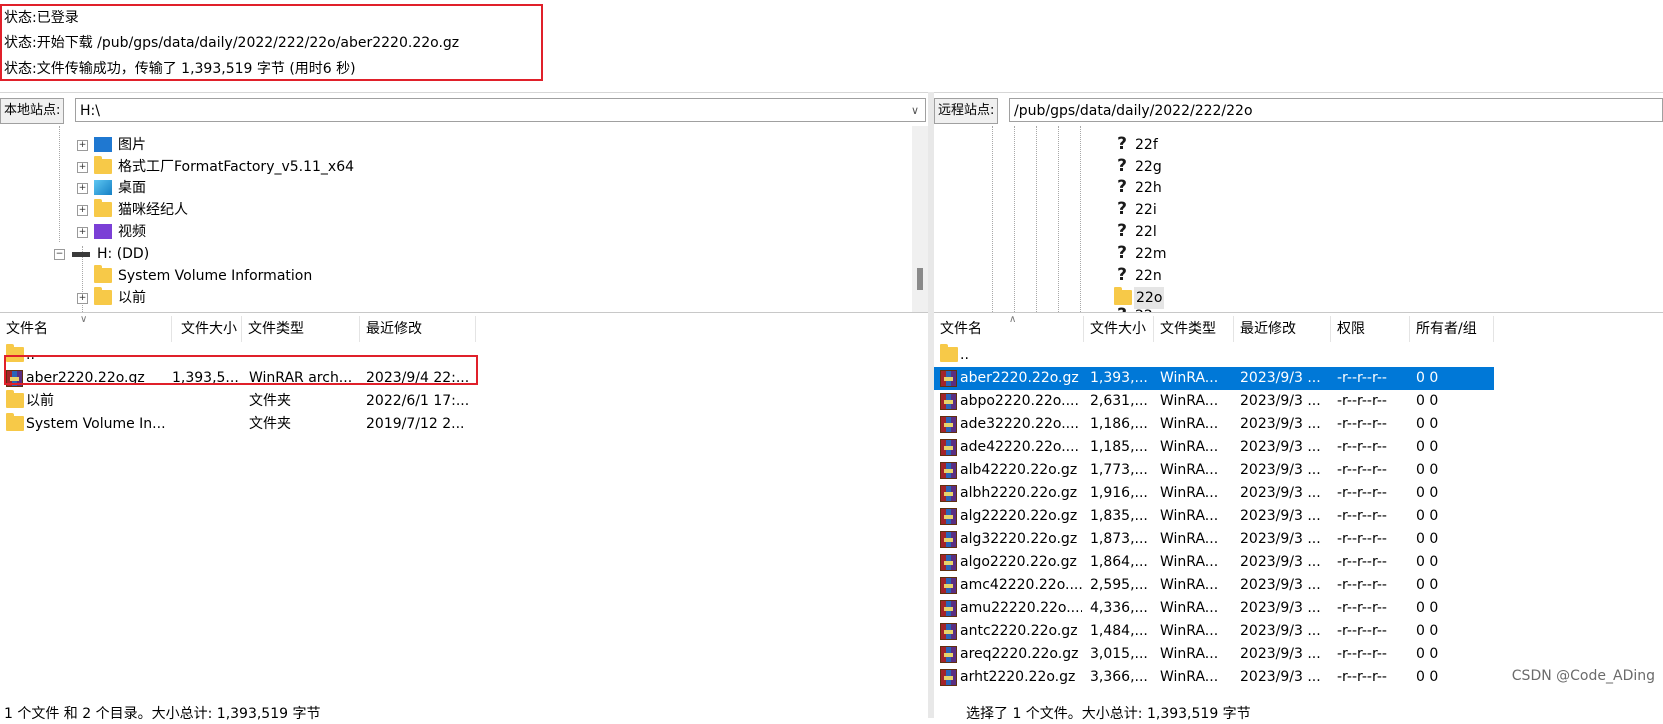 This screenshot has width=1663, height=724. I want to click on local-site-label: 本地站点:, so click(32, 111).